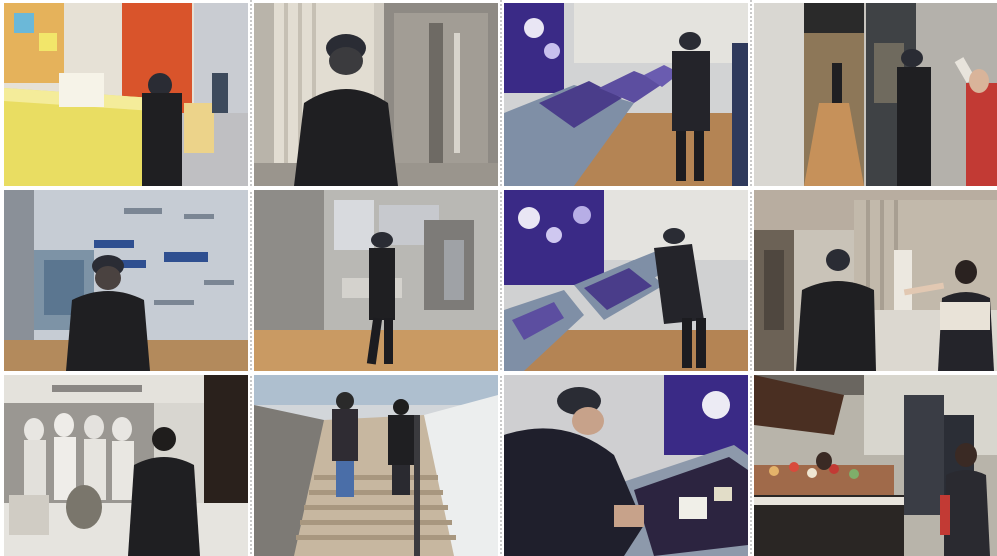 The width and height of the screenshot is (997, 556). What do you see at coordinates (875, 280) in the screenshot?
I see `photo-staff-explaining` at bounding box center [875, 280].